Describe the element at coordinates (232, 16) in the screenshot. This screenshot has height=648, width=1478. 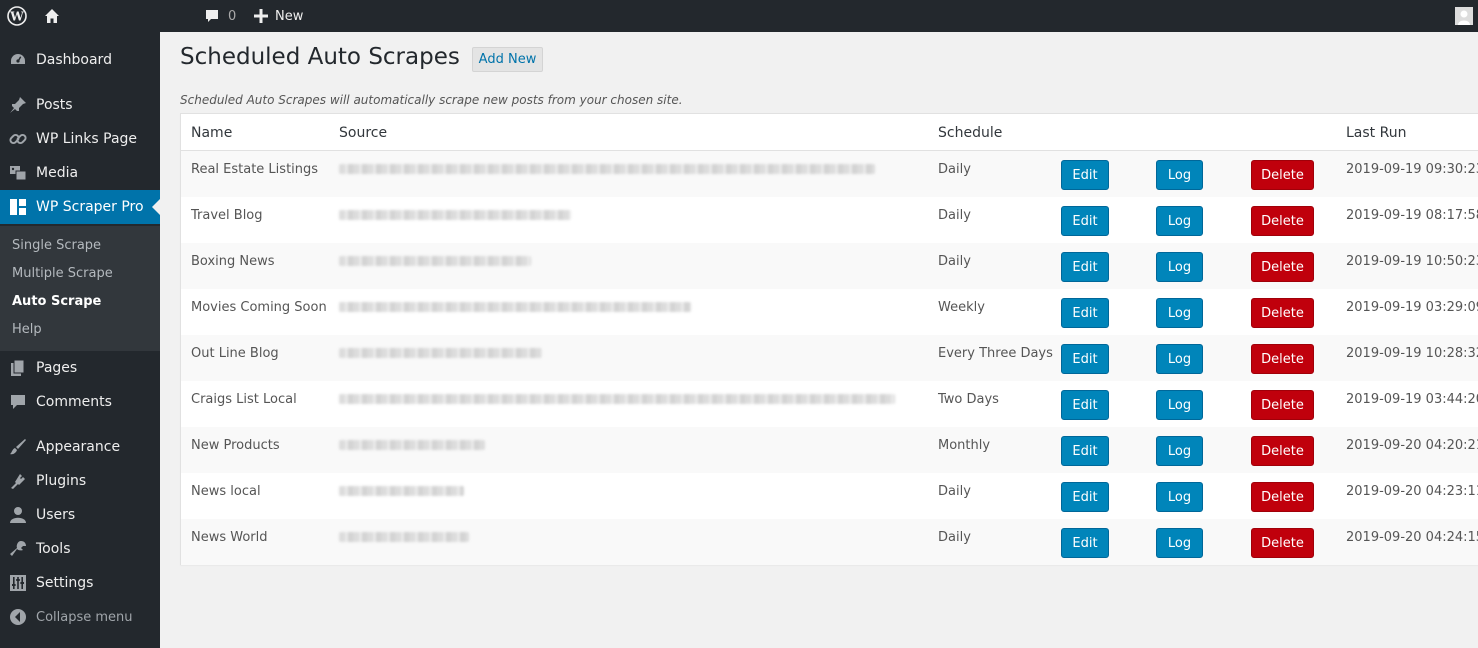
I see `comments-count: 0` at that location.